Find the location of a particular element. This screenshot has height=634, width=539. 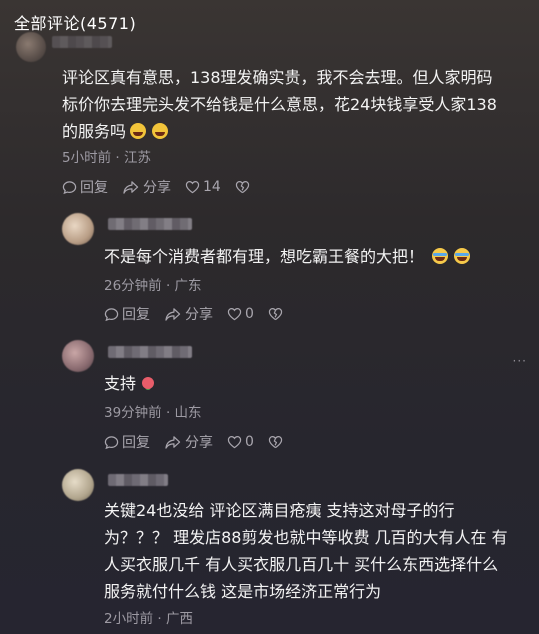

comment-line: 标价你去理完头发不给钱是什么意思，花24块钱享受人家138 is located at coordinates (279, 104).